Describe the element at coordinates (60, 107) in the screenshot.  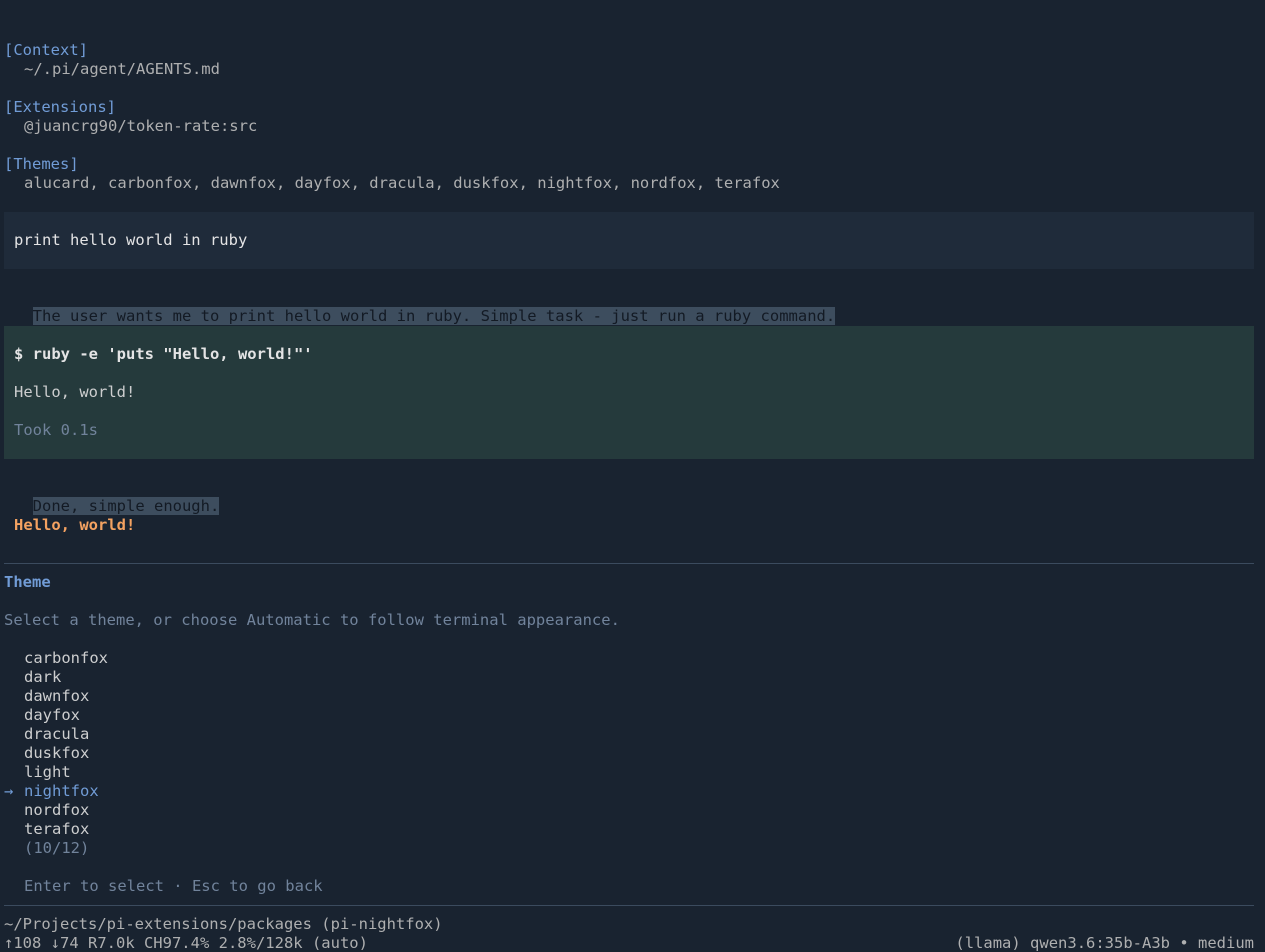
I see `extensions-header: [Extensions]` at that location.